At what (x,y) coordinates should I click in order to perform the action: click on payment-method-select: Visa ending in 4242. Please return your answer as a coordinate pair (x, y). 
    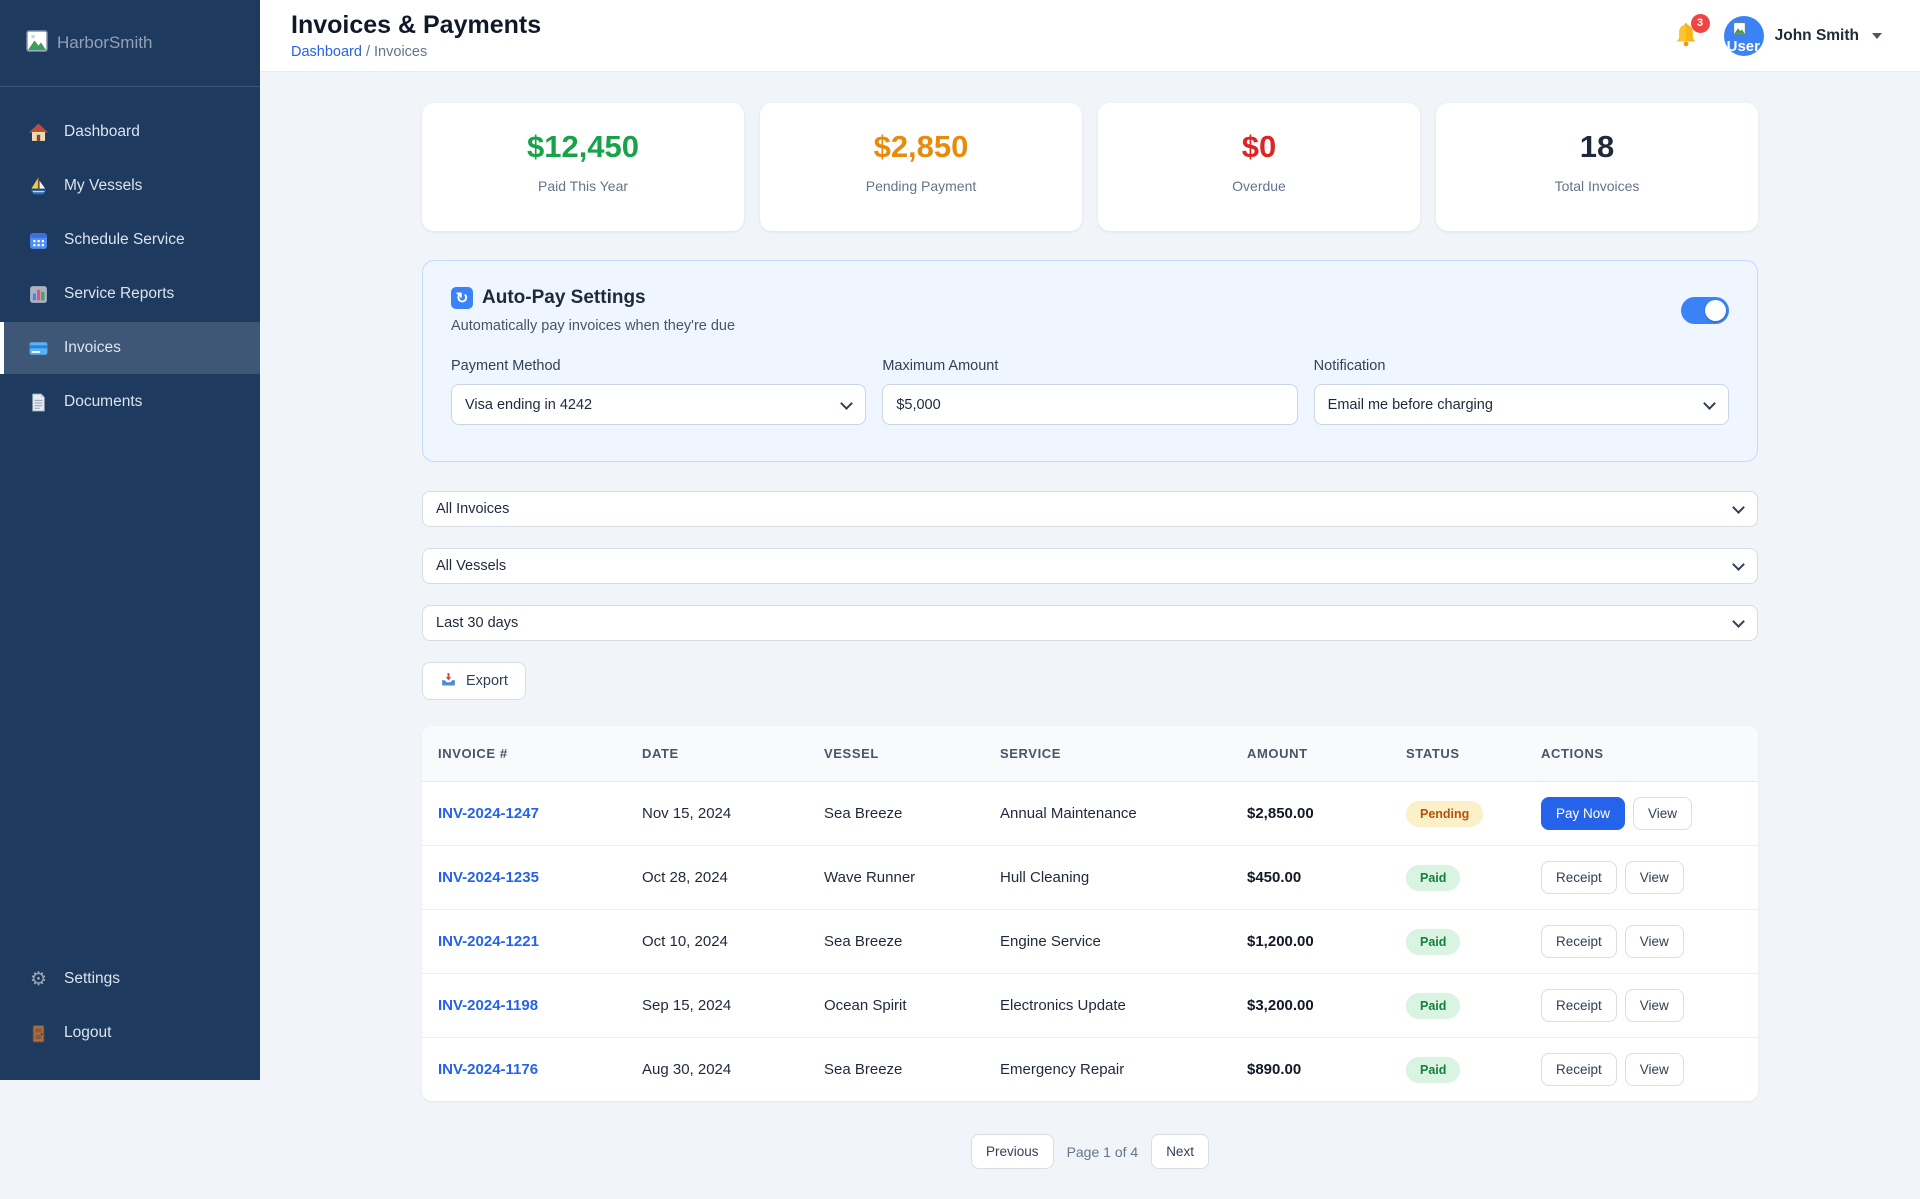
    Looking at the image, I should click on (659, 404).